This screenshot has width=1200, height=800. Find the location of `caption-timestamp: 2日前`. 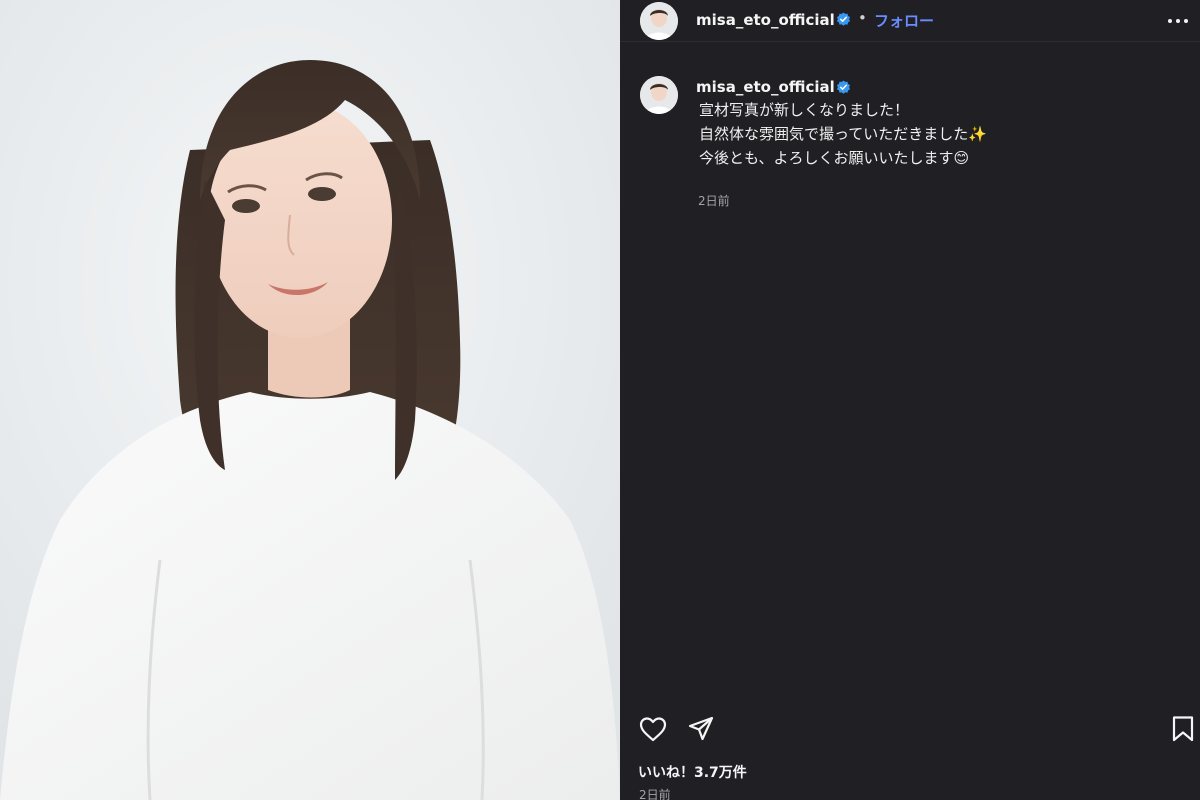

caption-timestamp: 2日前 is located at coordinates (714, 200).